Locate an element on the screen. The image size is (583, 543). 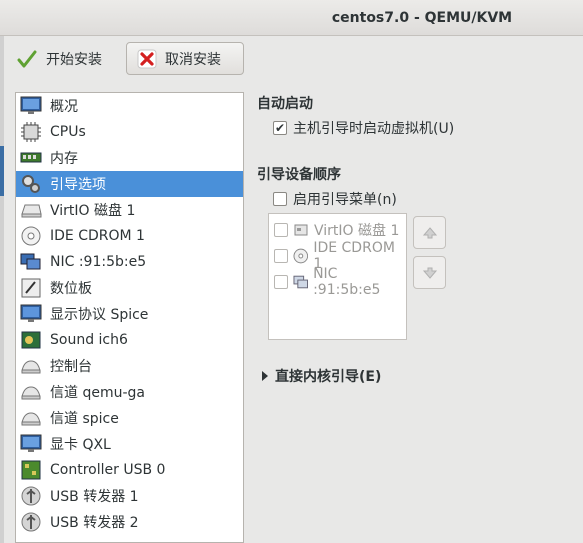
window-titlebar: centos7.0 - QEMU/KVM is located at coordinates (291, 18).